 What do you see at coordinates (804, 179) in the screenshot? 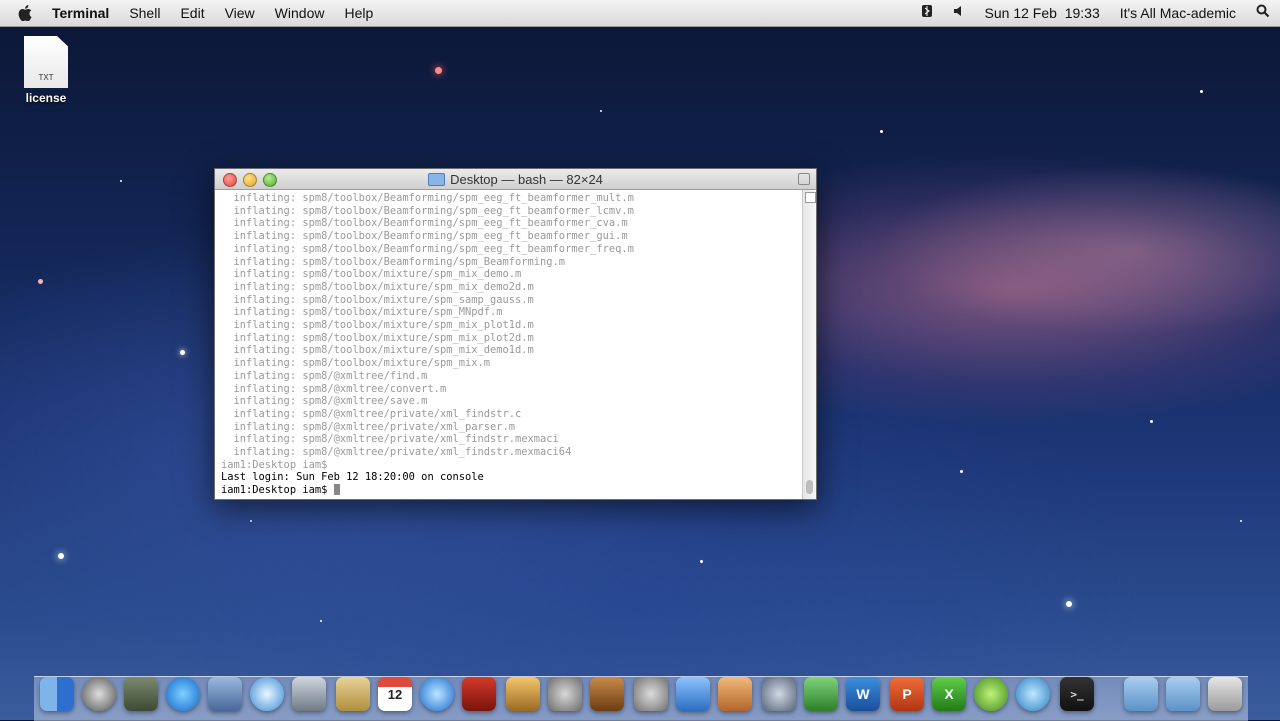
I see `fullscreen-icon` at bounding box center [804, 179].